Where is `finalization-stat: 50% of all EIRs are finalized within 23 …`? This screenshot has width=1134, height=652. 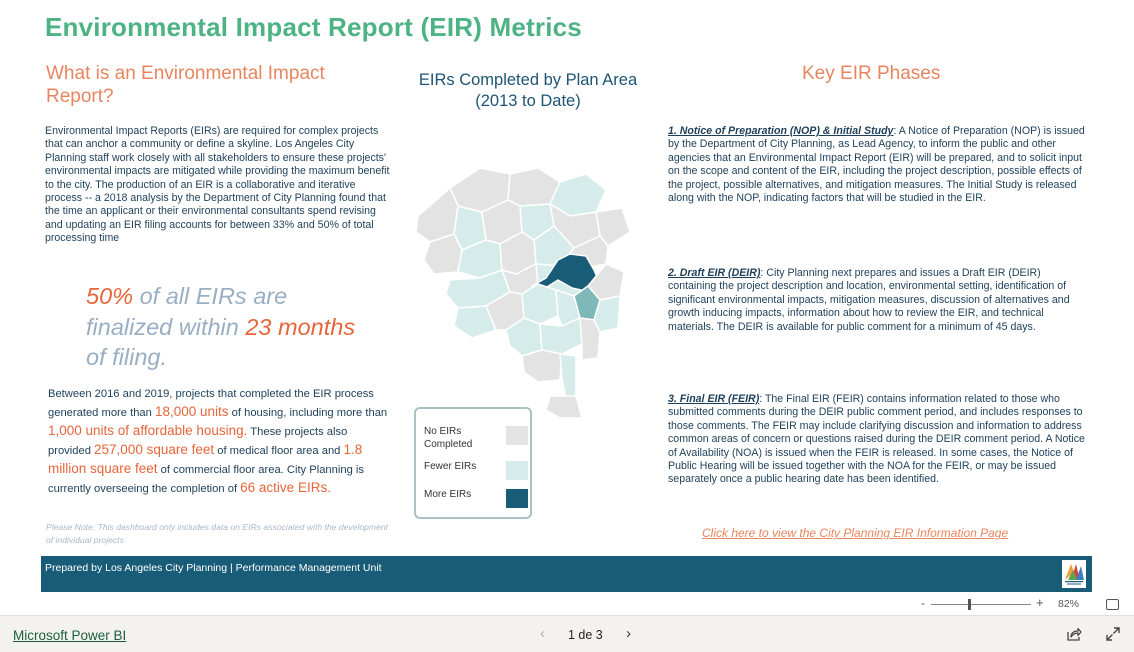
finalization-stat: 50% of all EIRs are finalized within 23 … is located at coordinates (231, 327).